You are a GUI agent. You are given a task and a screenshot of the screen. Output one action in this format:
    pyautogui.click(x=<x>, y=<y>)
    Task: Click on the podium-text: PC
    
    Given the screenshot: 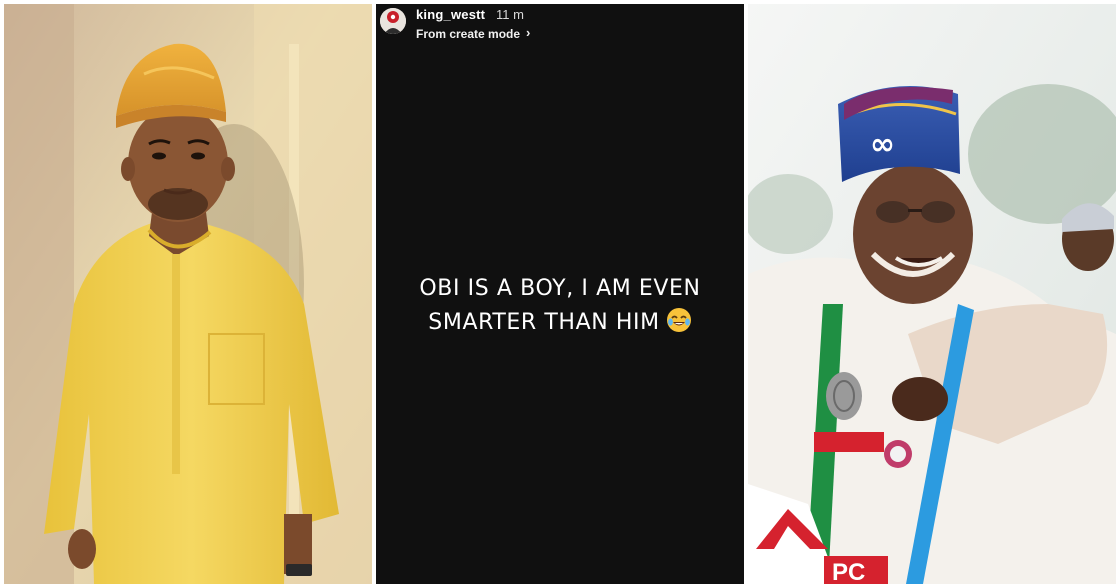 What is the action you would take?
    pyautogui.click(x=848, y=571)
    